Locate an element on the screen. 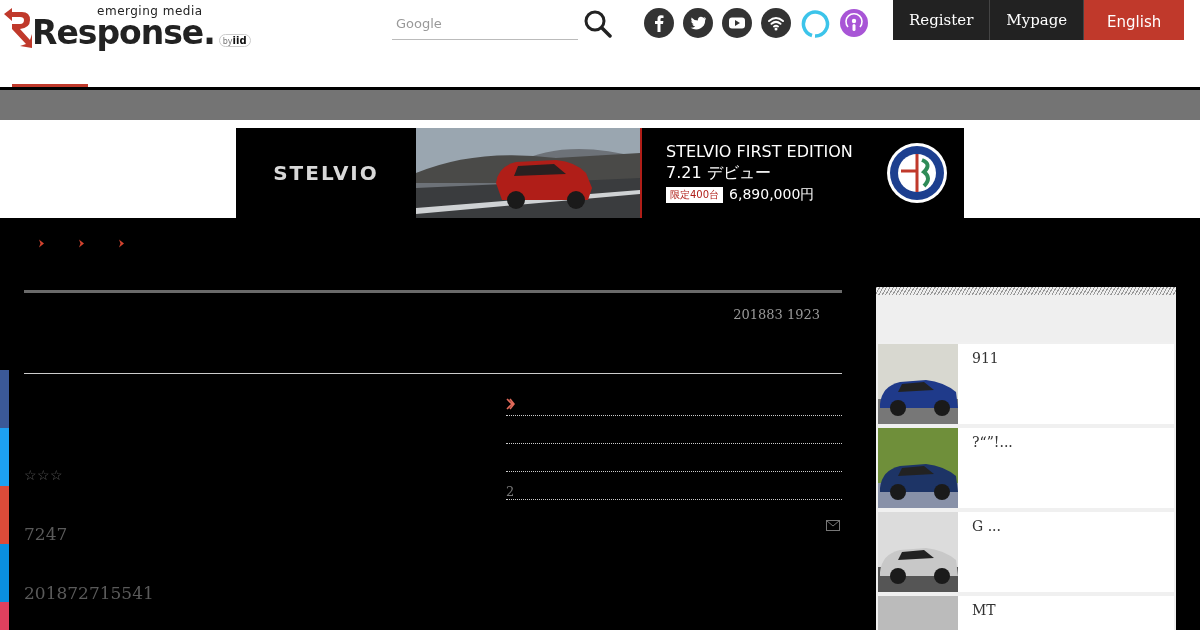 Image resolution: width=1200 pixels, height=630 pixels. mail-icon is located at coordinates (833, 525).